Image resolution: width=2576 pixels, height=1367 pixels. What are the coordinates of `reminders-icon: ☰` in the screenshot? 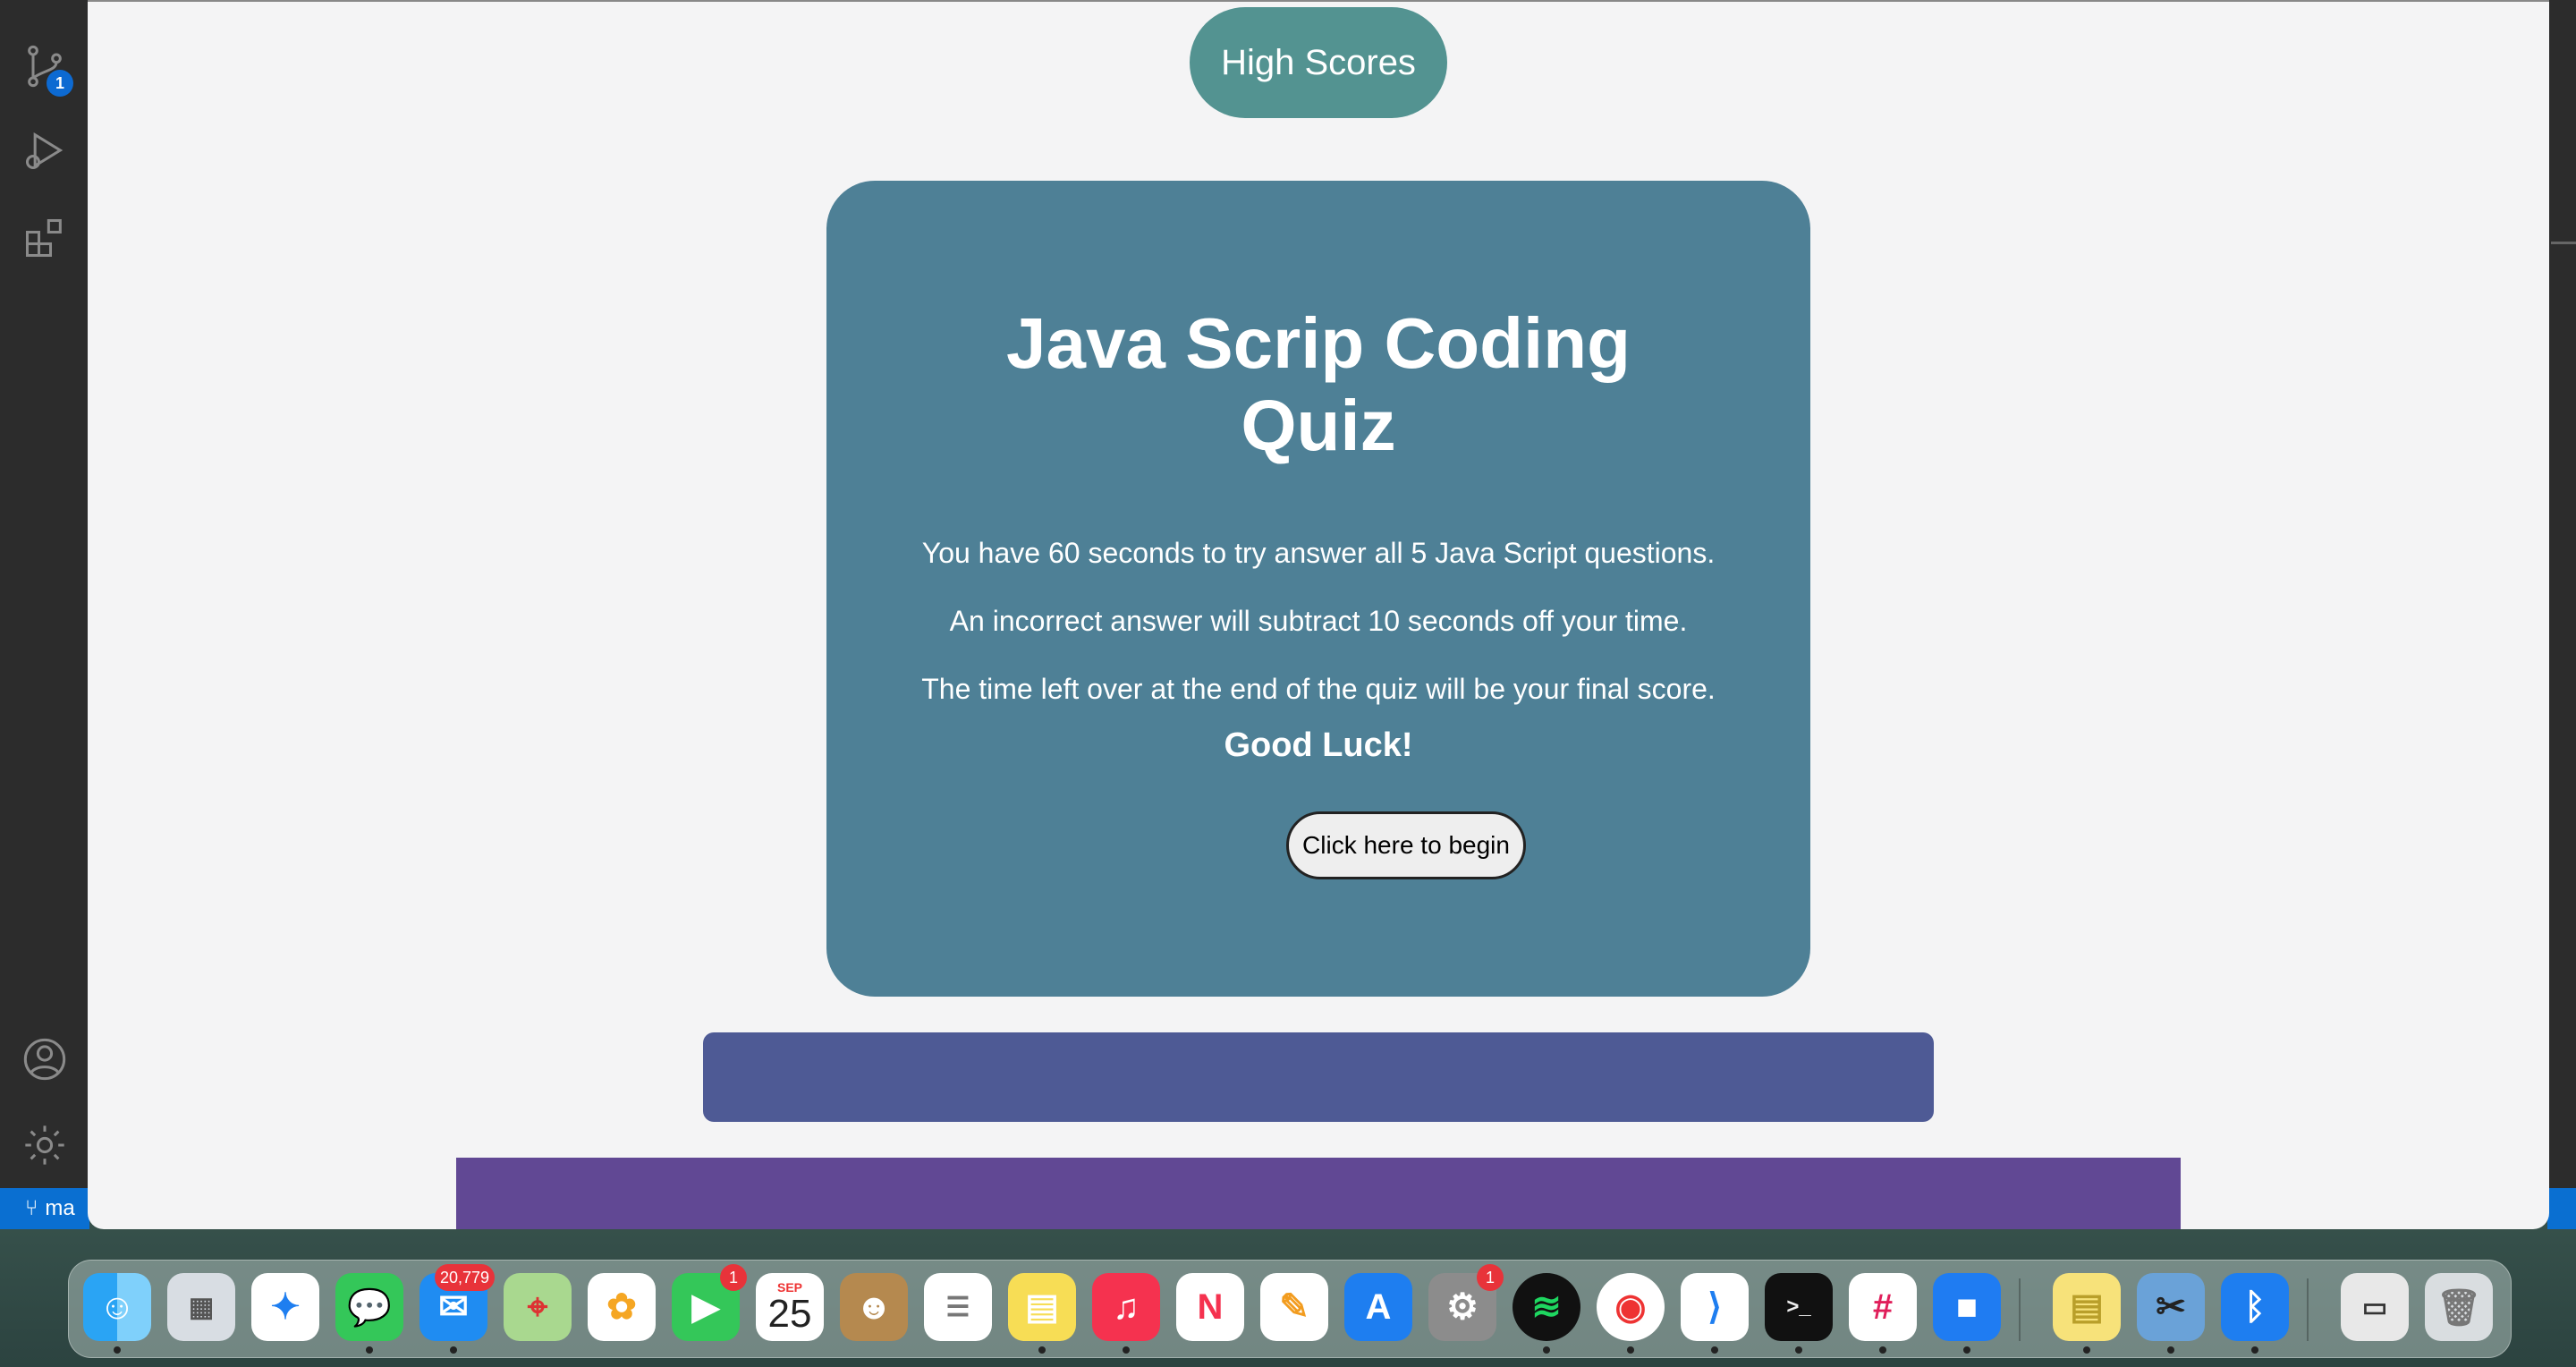 It's located at (958, 1307).